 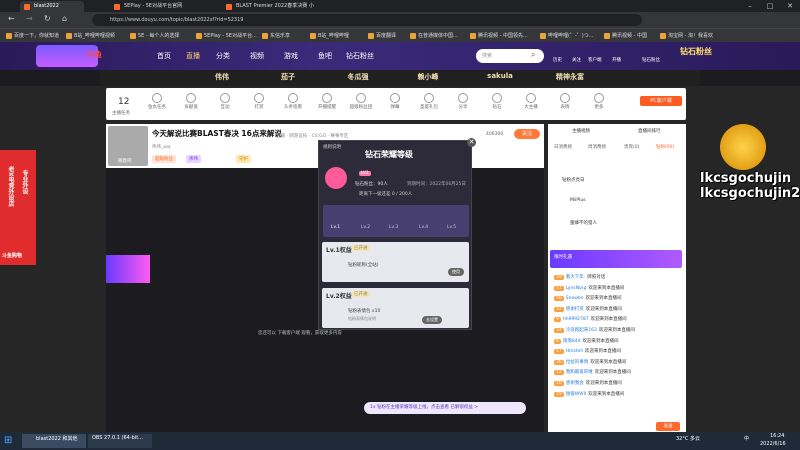 What do you see at coordinates (497, 107) in the screenshot?
I see `gift-item: 钻石` at bounding box center [497, 107].